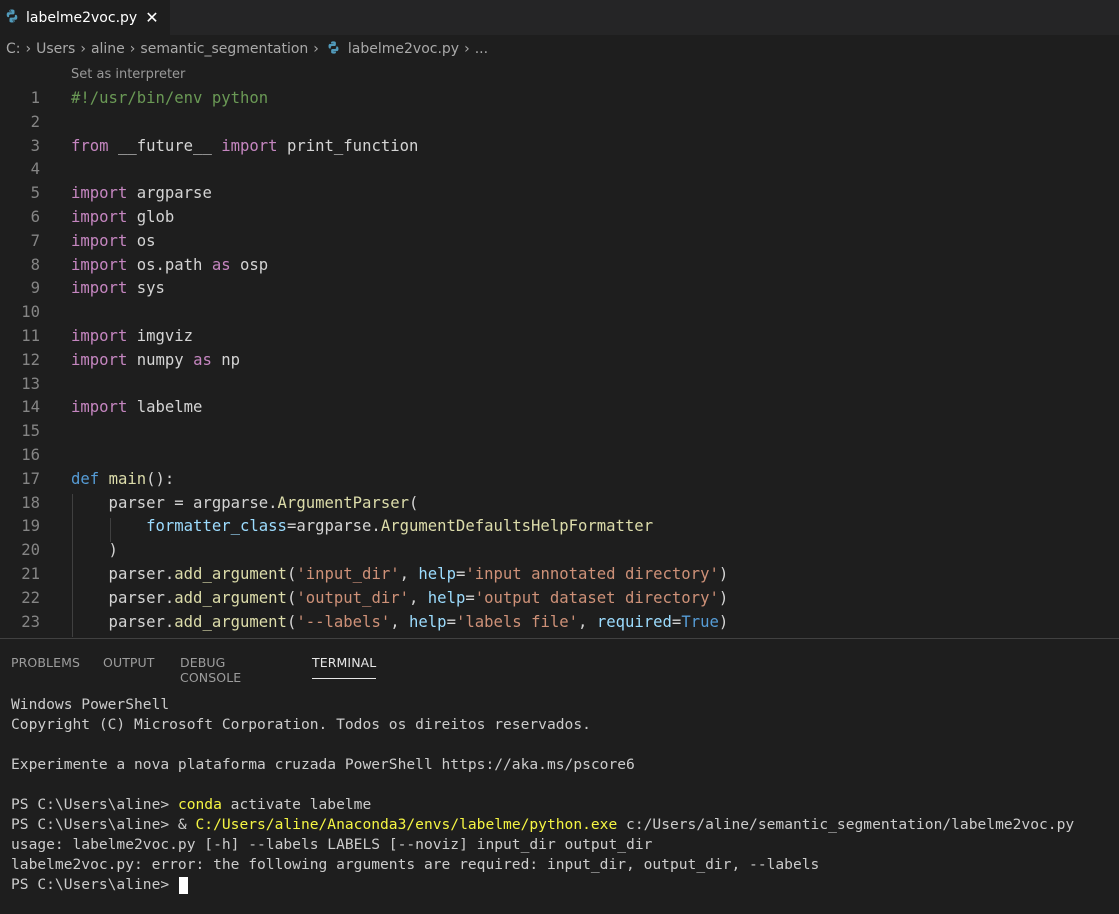 This screenshot has height=914, width=1119. Describe the element at coordinates (108, 49) in the screenshot. I see `breadcrumb-aline: aline` at that location.